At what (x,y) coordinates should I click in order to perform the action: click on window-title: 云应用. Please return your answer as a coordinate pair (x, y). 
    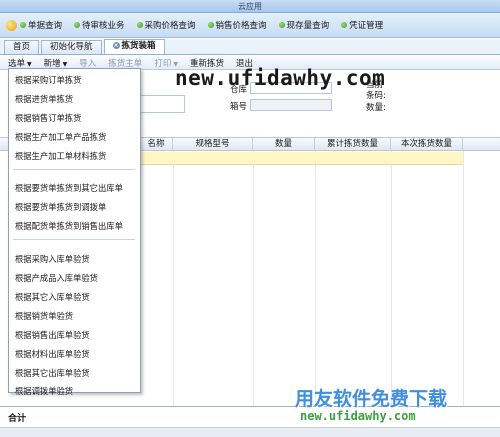
    Looking at the image, I should click on (250, 6).